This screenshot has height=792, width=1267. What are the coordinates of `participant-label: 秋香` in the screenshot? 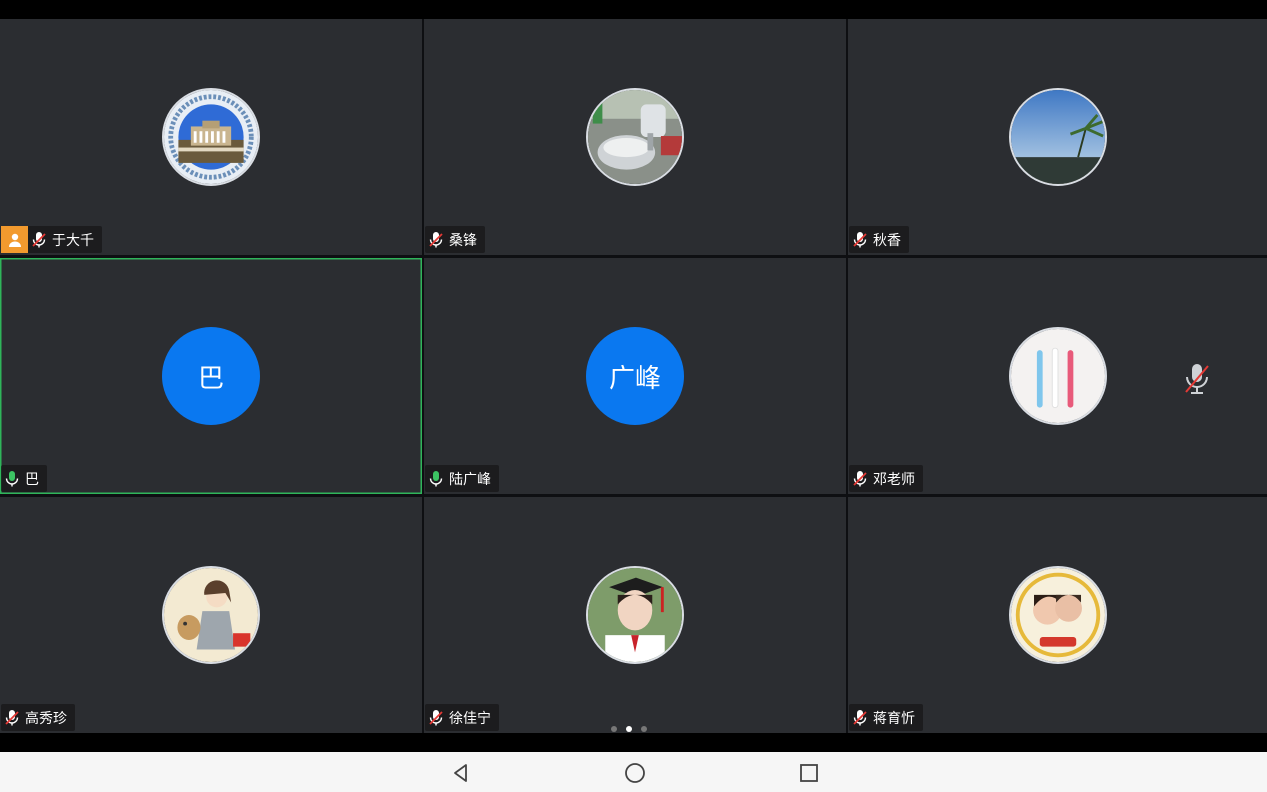 It's located at (879, 239).